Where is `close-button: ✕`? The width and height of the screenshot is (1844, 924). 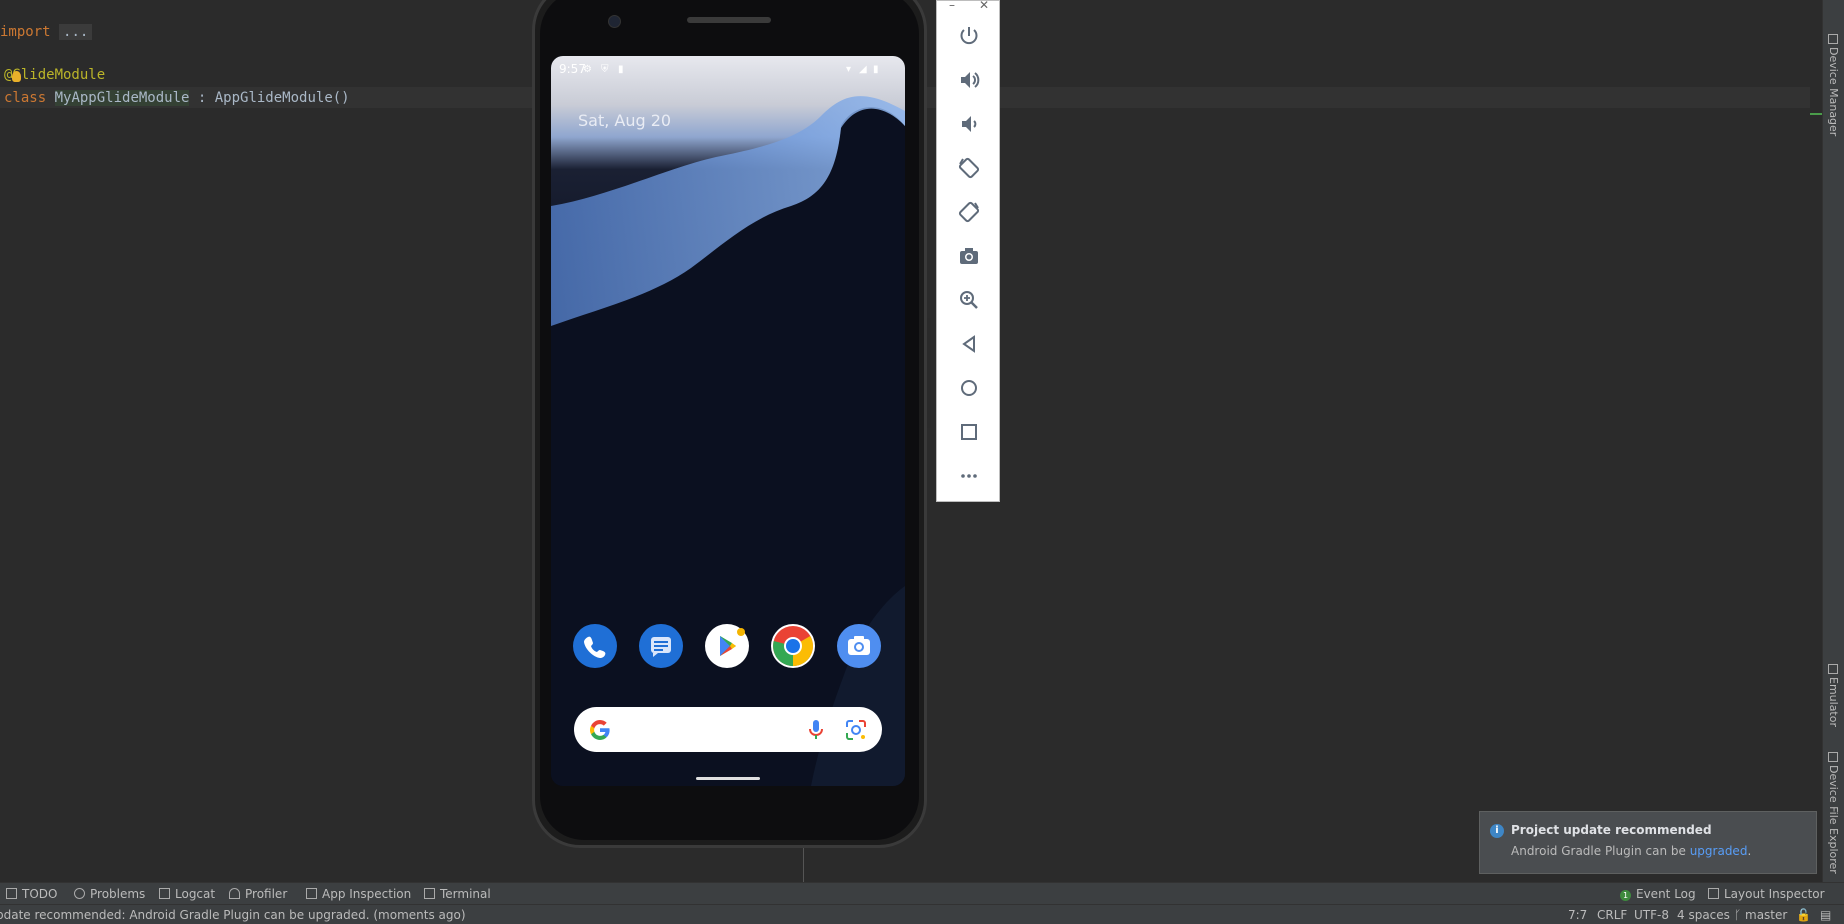 close-button: ✕ is located at coordinates (984, 6).